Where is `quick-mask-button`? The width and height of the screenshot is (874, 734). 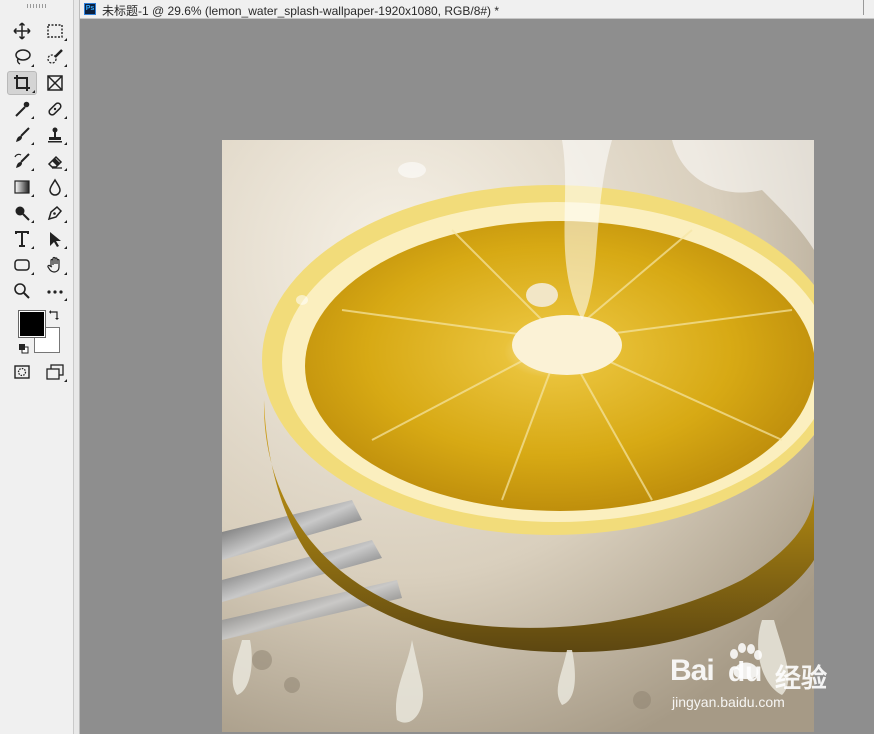
quick-mask-button is located at coordinates (22, 372).